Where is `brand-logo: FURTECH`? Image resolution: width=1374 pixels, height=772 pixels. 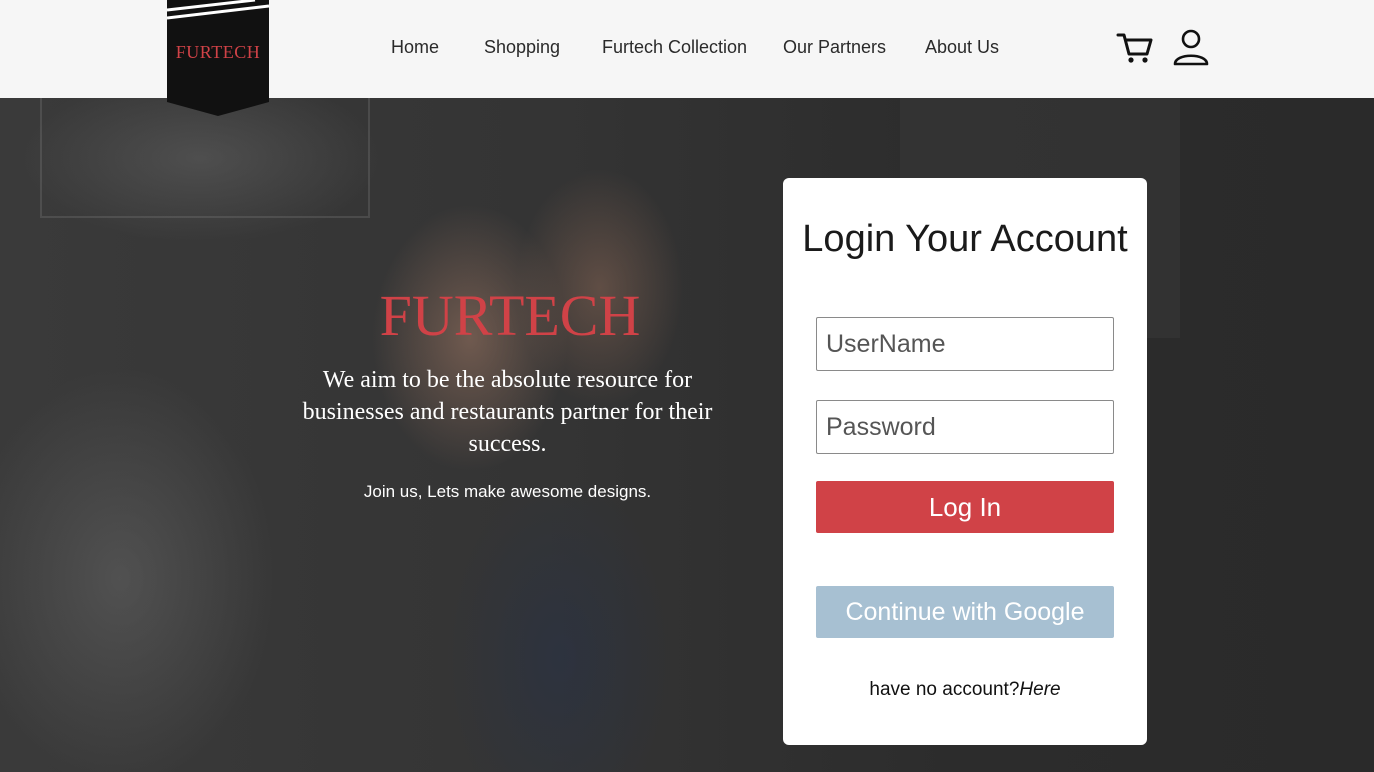 brand-logo: FURTECH is located at coordinates (218, 58).